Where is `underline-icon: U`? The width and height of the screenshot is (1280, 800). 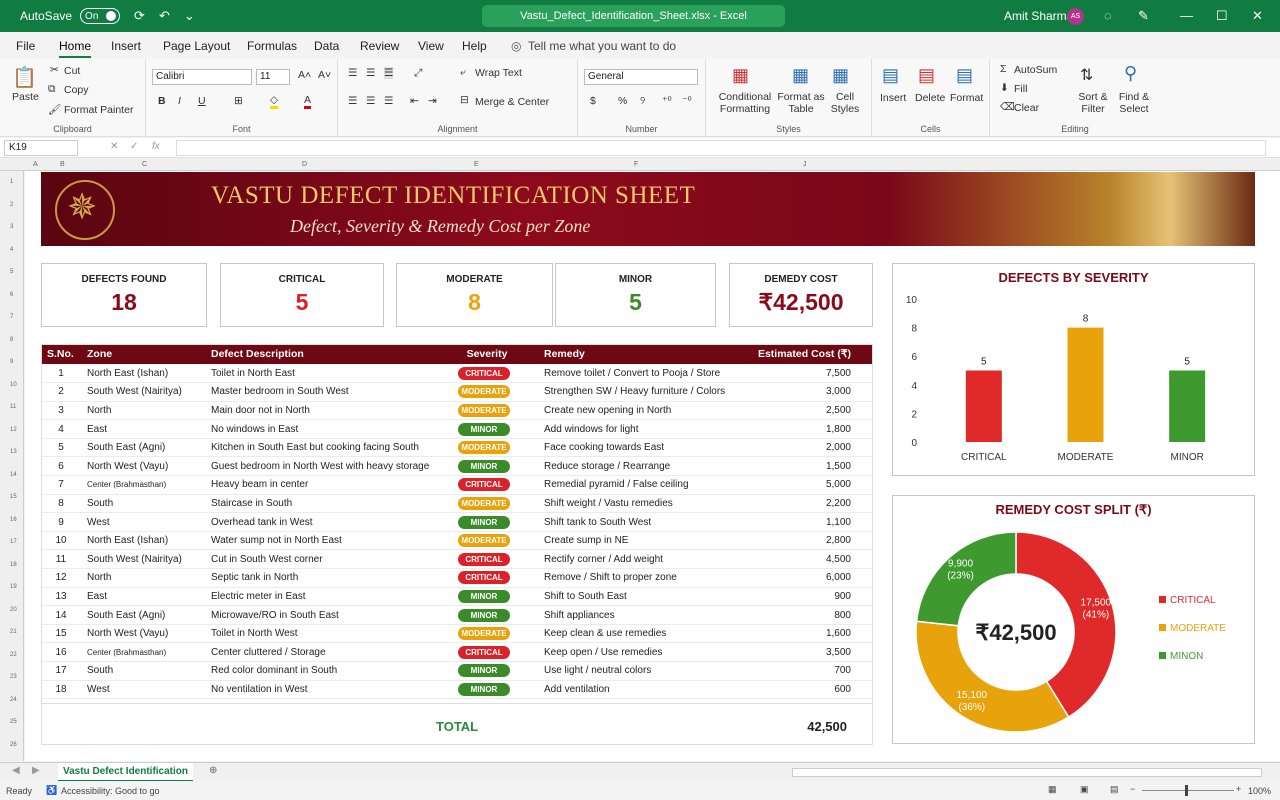
underline-icon: U is located at coordinates (202, 101).